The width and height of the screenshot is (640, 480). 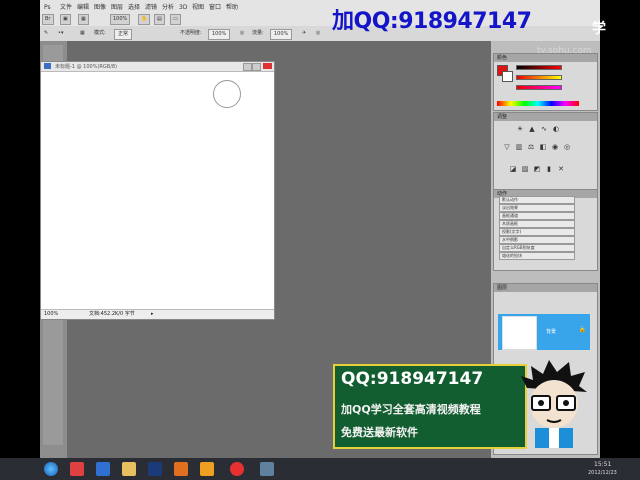 What do you see at coordinates (525, 169) in the screenshot?
I see `posterize-icon: ▧` at bounding box center [525, 169].